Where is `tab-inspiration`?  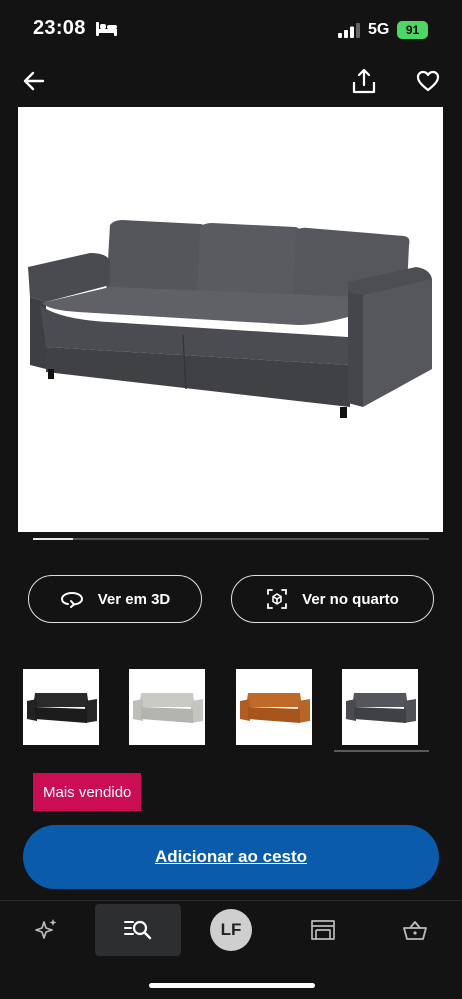
tab-inspiration is located at coordinates (46, 930).